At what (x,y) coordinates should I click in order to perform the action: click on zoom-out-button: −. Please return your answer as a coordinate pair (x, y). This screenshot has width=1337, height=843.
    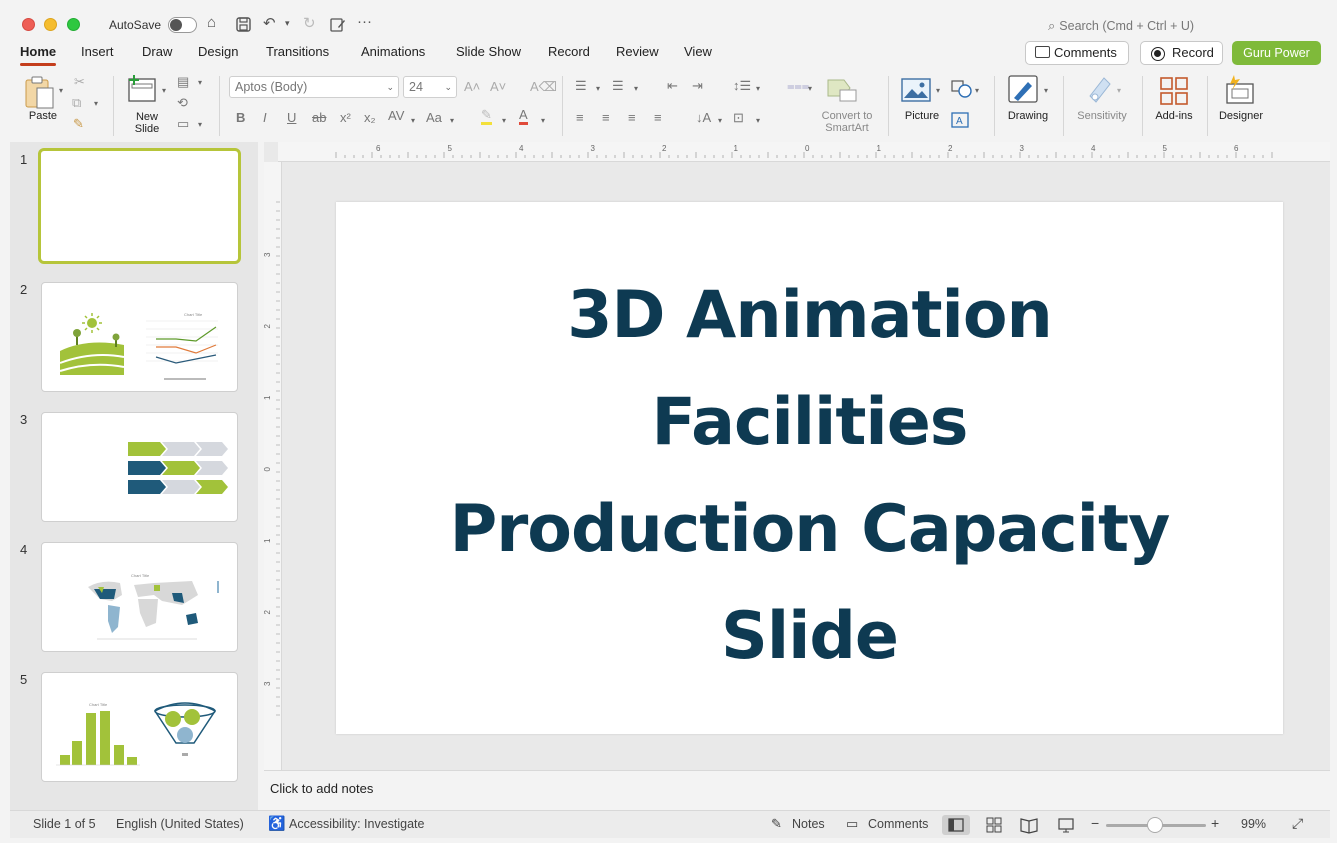
    Looking at the image, I should click on (1095, 823).